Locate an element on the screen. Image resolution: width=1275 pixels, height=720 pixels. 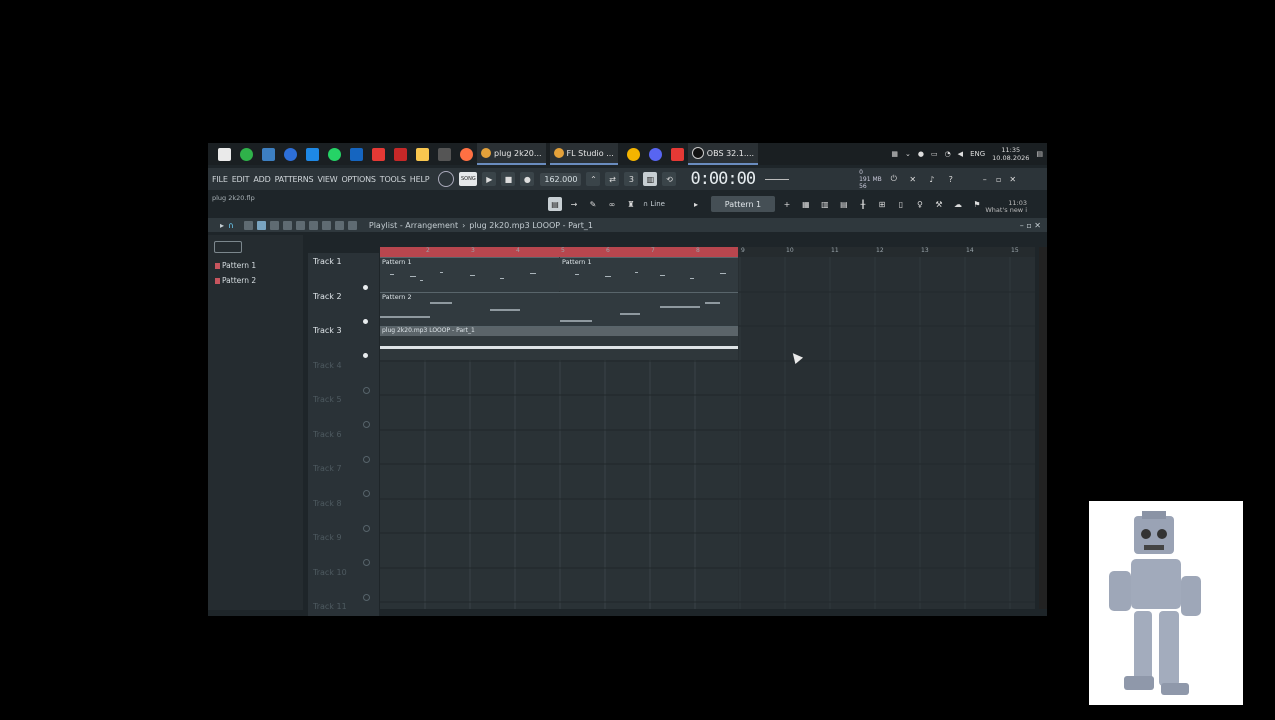
menu-tools: TOOLS is located at coordinates (393, 179).